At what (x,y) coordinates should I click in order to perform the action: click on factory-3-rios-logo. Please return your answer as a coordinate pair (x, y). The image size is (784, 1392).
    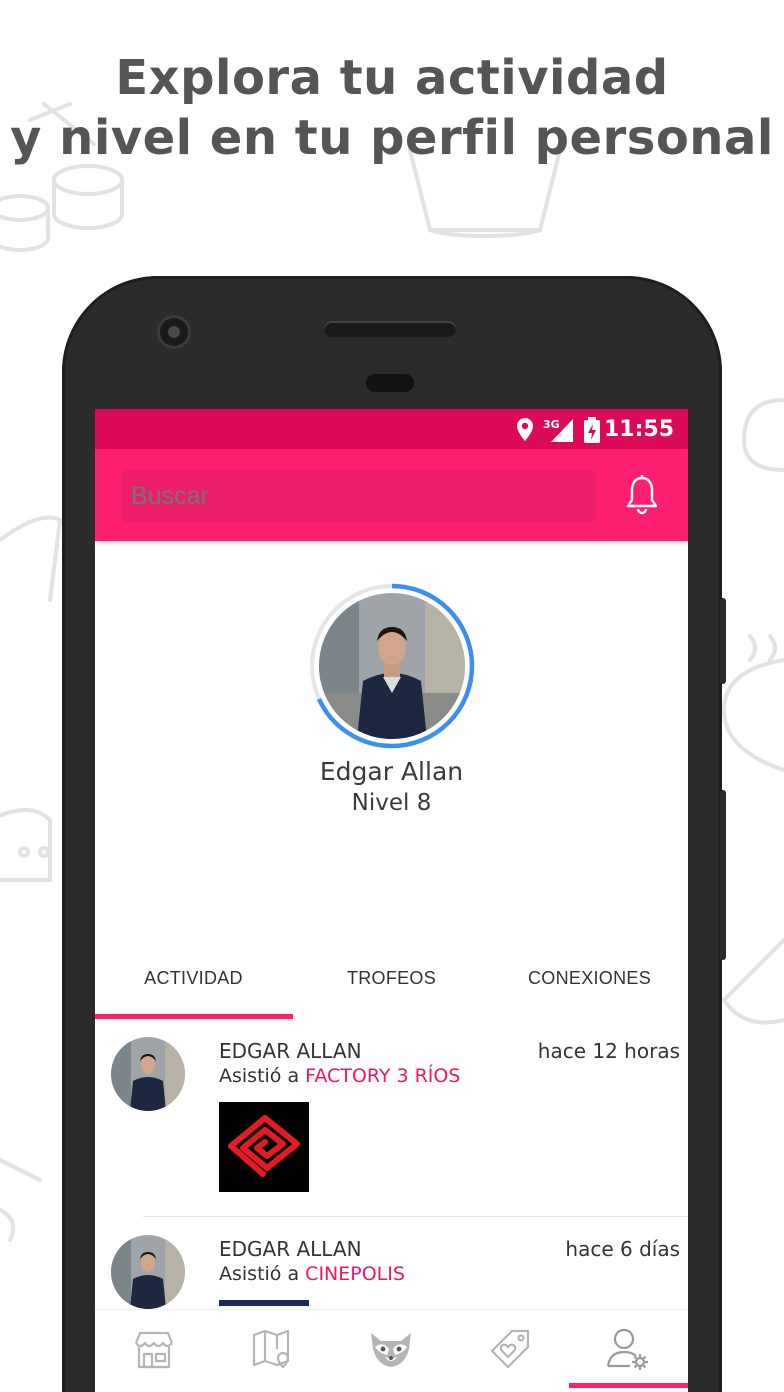
    Looking at the image, I should click on (264, 1147).